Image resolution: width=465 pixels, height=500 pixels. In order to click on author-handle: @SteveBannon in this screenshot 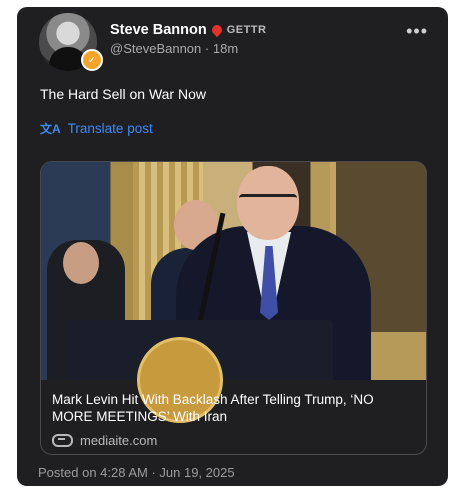, I will do `click(155, 48)`.